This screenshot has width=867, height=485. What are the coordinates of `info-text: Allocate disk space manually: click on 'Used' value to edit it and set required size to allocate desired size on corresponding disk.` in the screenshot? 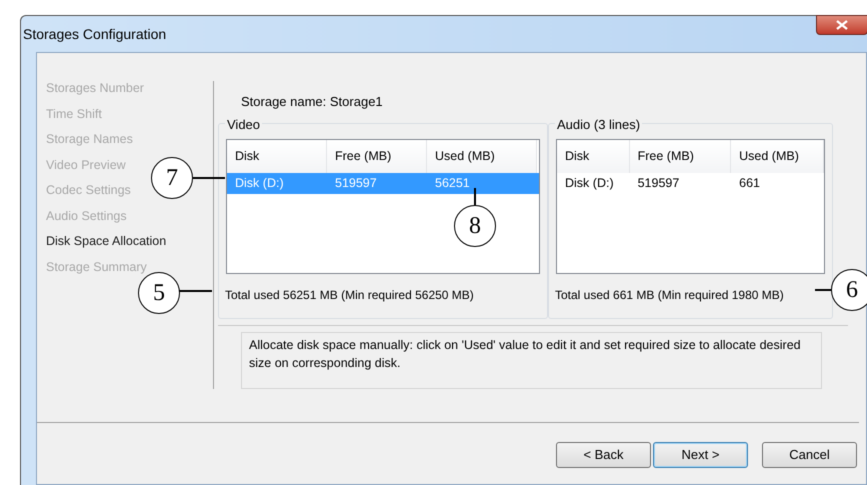 It's located at (525, 354).